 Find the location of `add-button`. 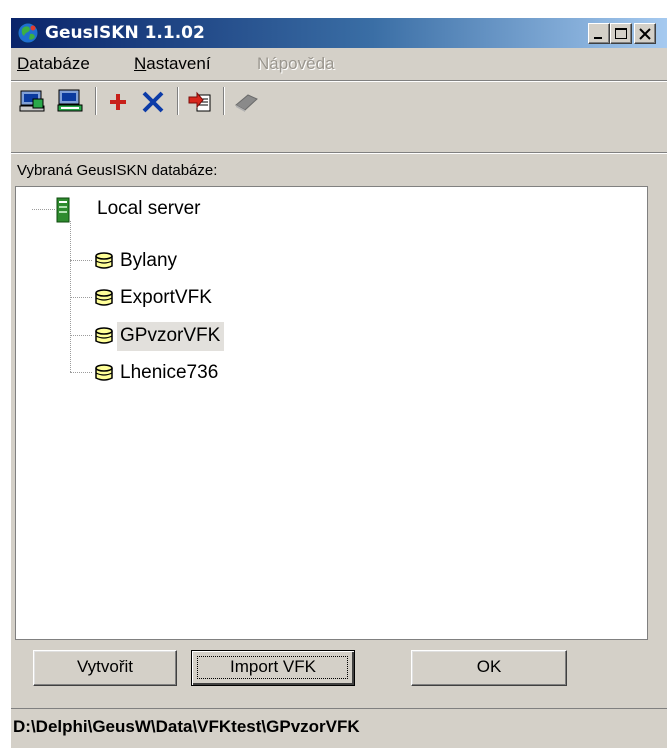

add-button is located at coordinates (118, 101).